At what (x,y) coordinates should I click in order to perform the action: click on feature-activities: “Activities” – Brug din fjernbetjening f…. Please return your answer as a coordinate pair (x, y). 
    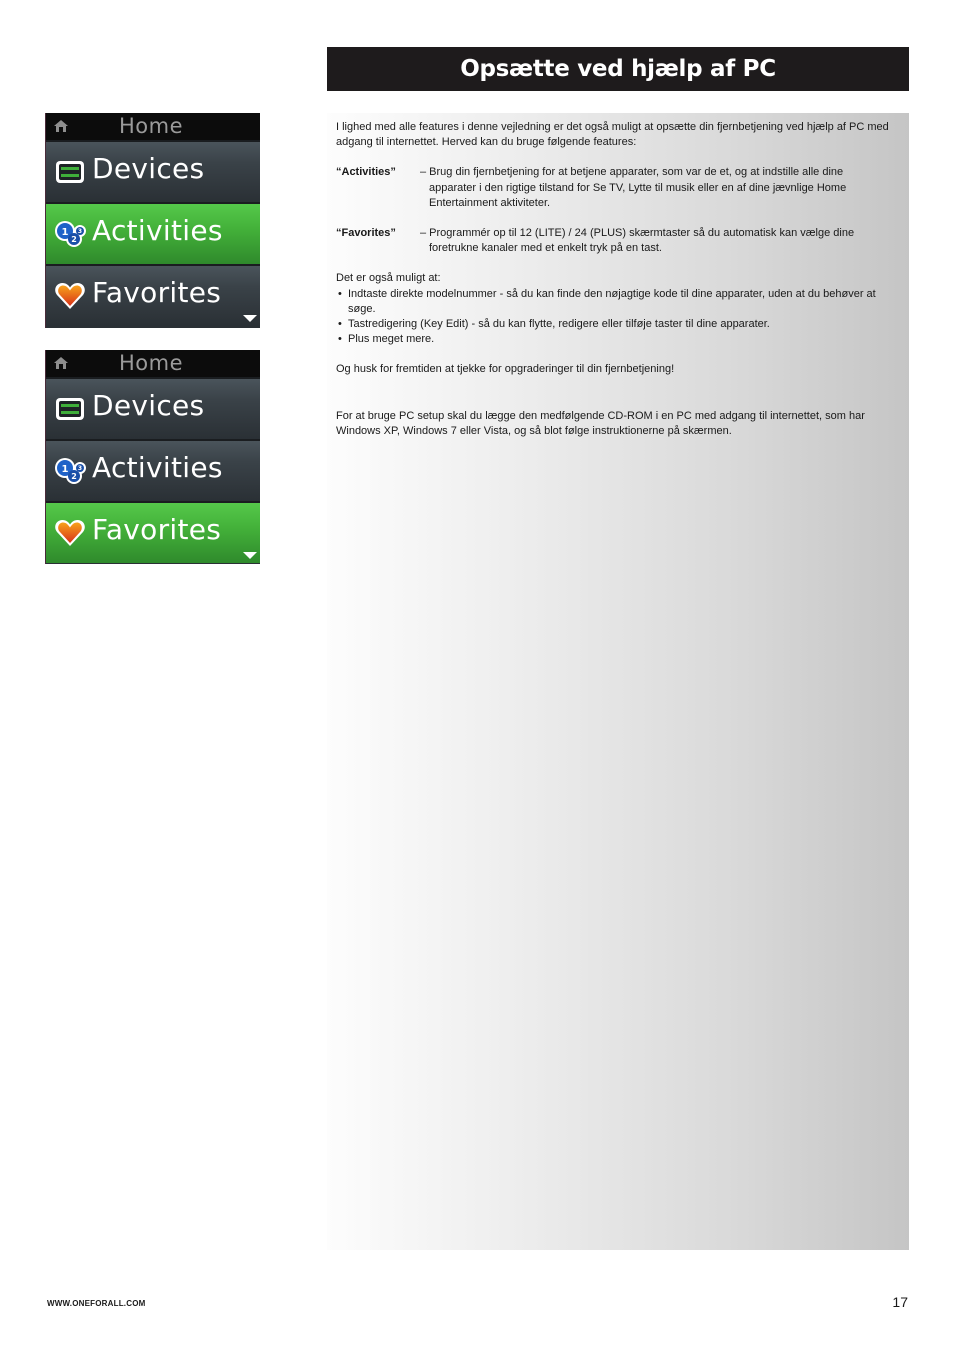
    Looking at the image, I should click on (613, 188).